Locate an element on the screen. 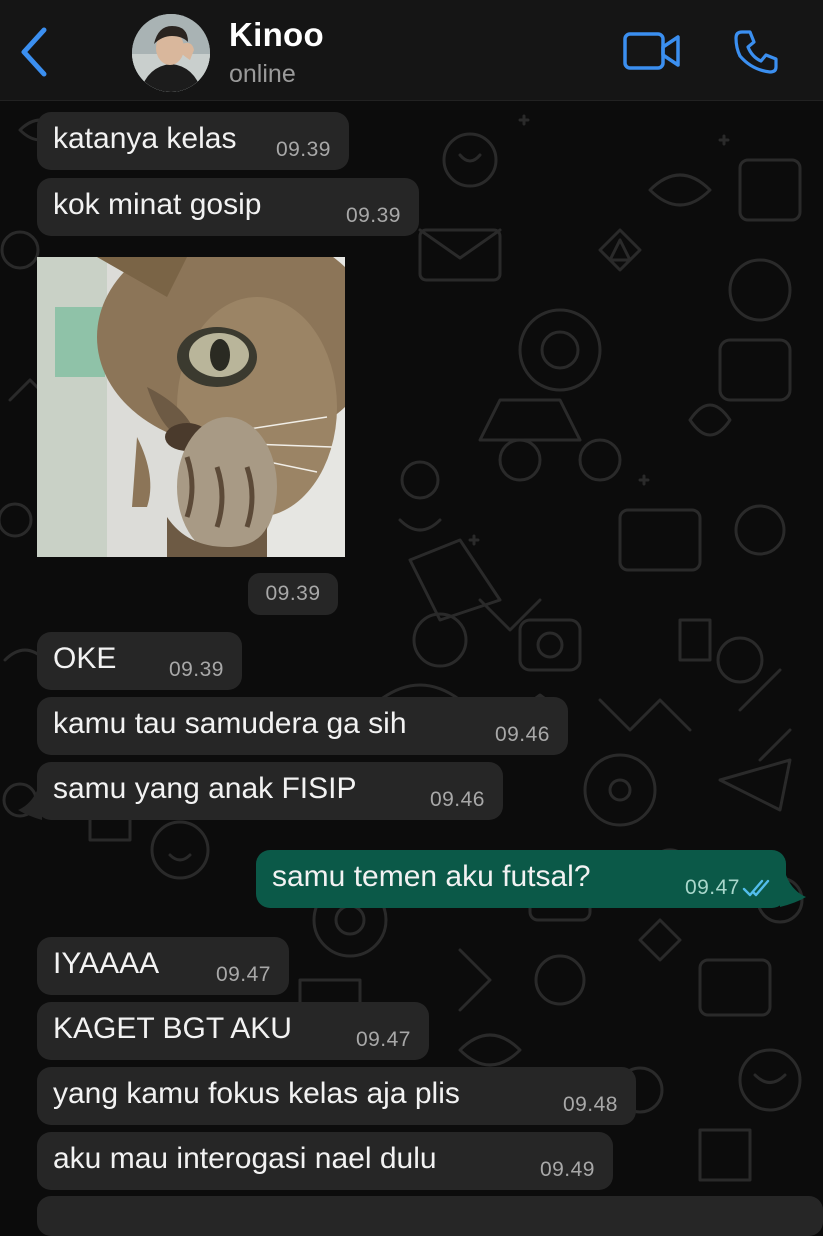 Image resolution: width=823 pixels, height=1236 pixels. message-text: yang kamu fokus kelas aja plis is located at coordinates (256, 1093).